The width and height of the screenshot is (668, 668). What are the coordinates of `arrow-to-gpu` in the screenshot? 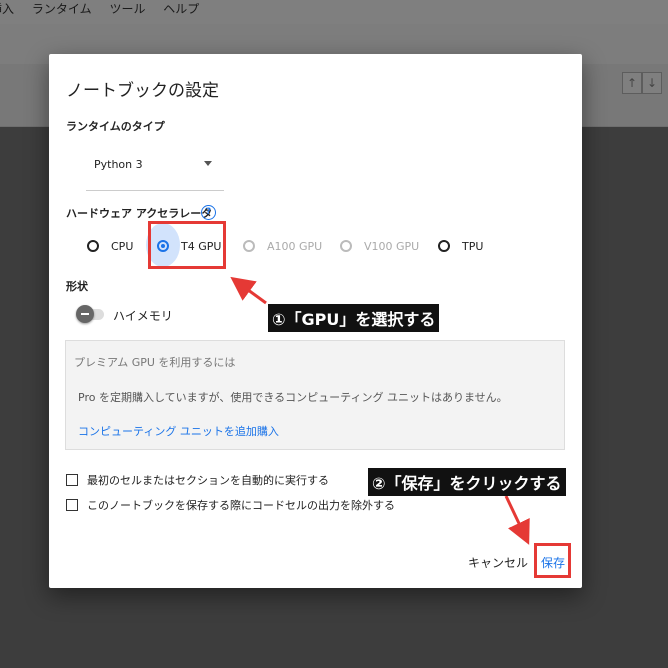 It's located at (248, 290).